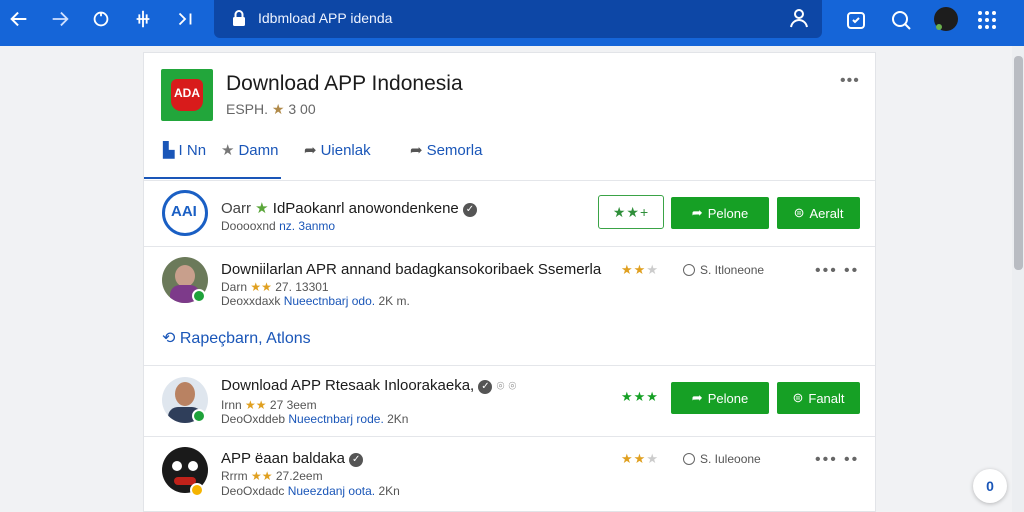 The image size is (1024, 512). What do you see at coordinates (799, 18) in the screenshot?
I see `person-icon` at bounding box center [799, 18].